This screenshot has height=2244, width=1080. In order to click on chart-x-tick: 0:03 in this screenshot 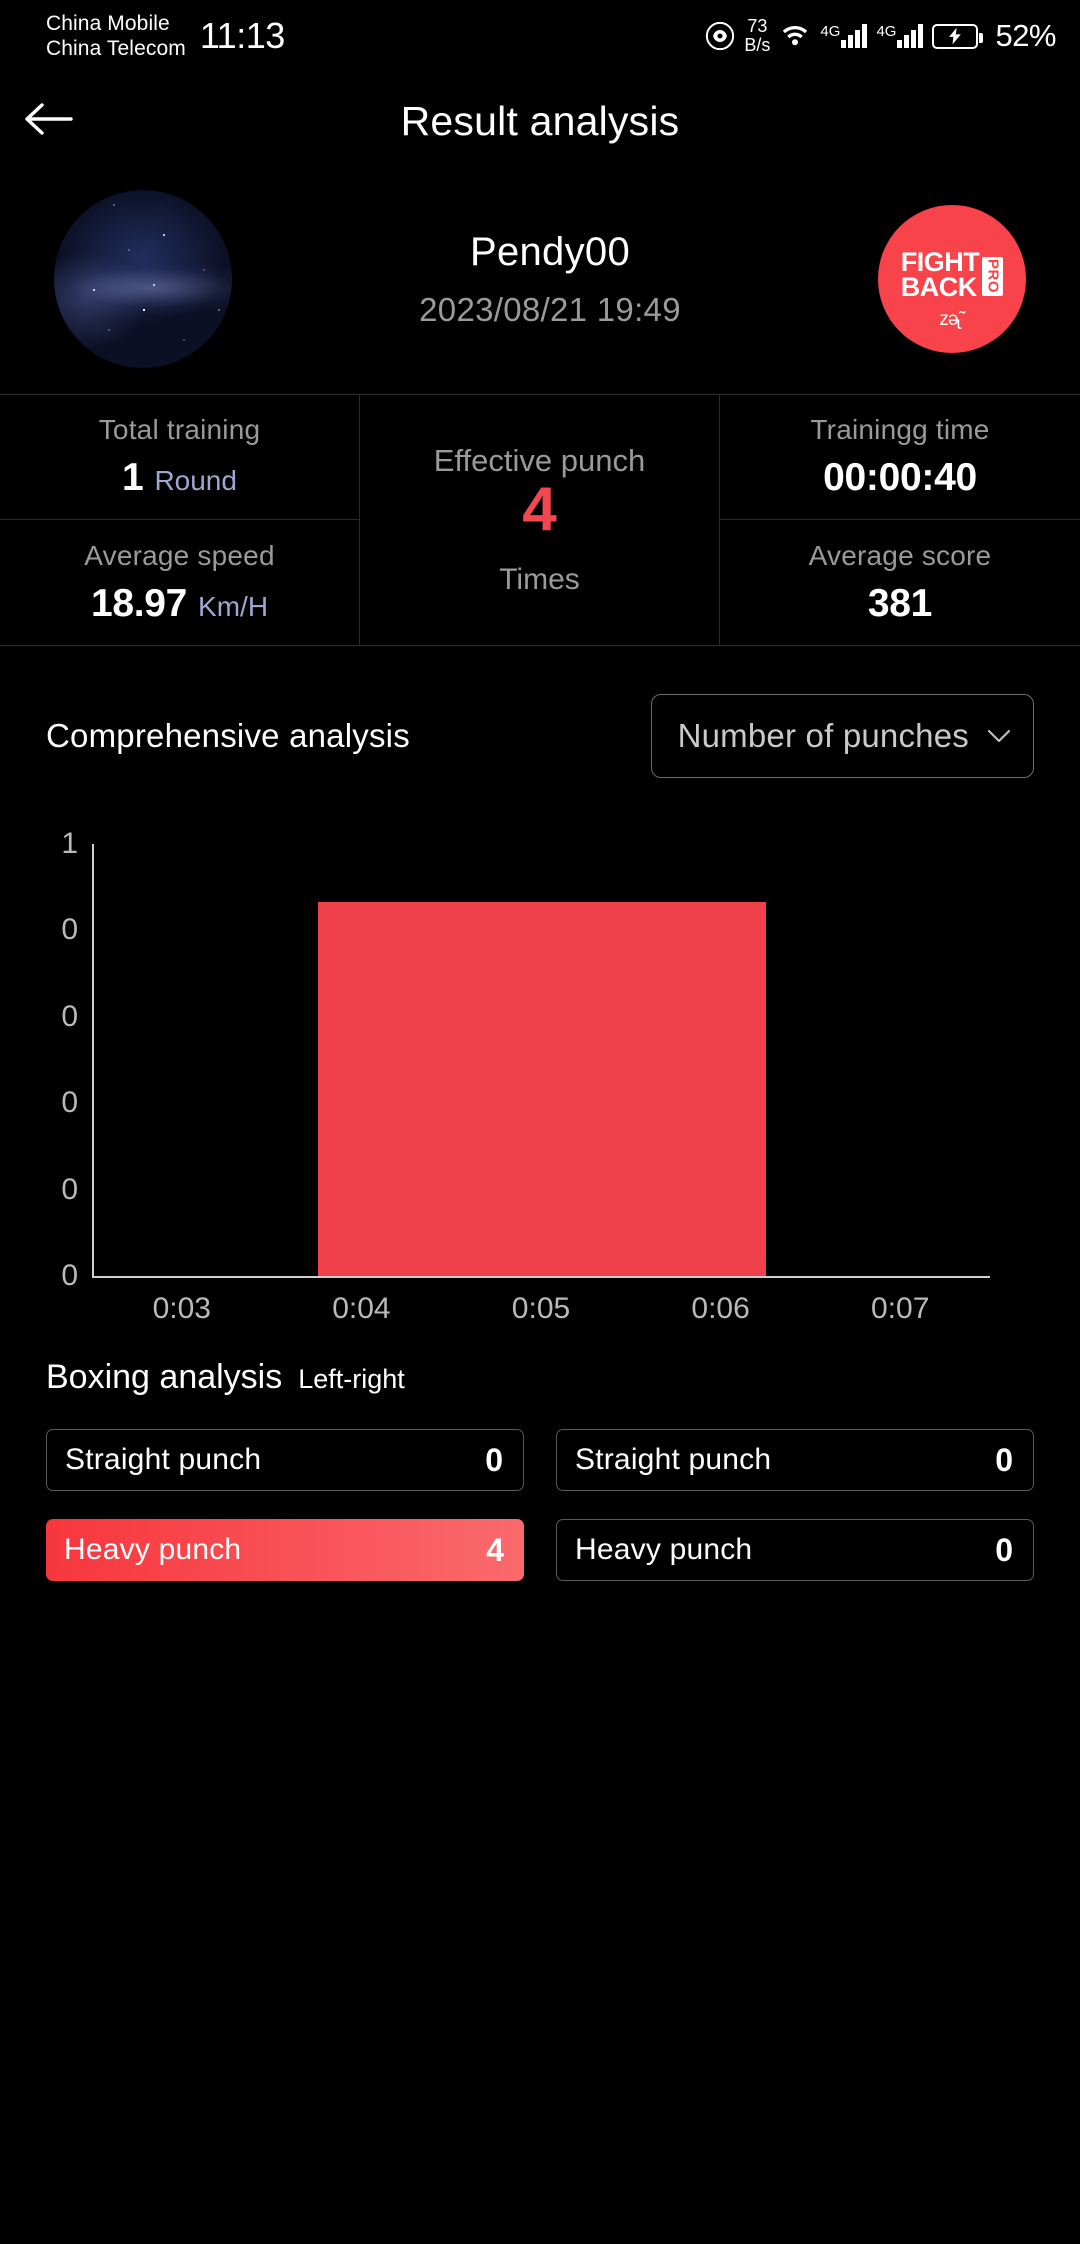, I will do `click(181, 1308)`.